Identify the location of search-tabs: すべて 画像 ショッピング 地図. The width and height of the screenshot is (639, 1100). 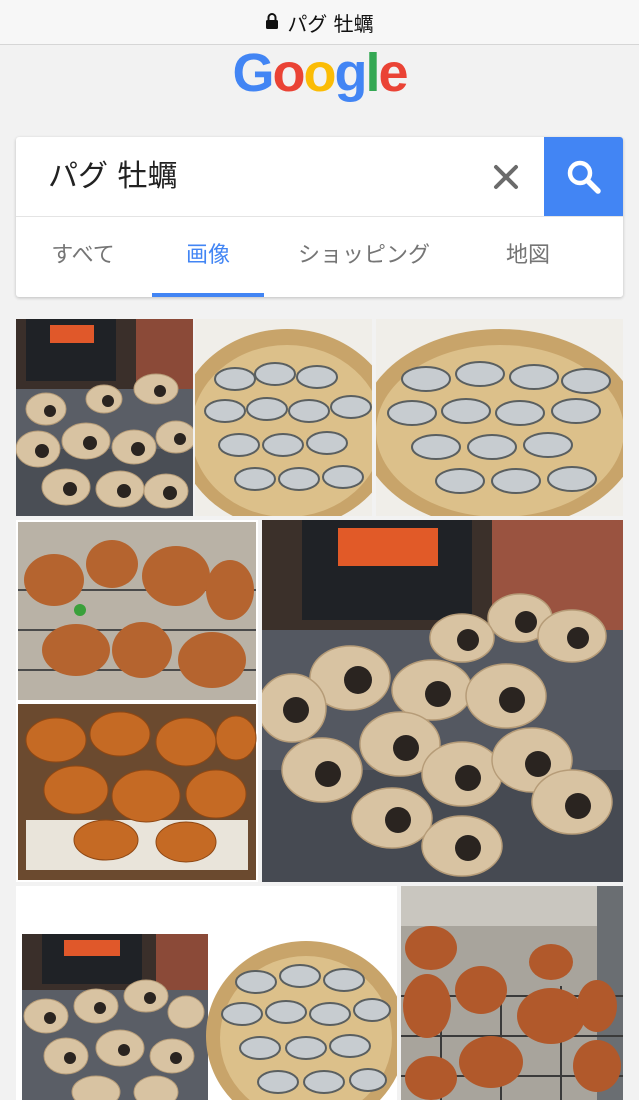
(319, 257).